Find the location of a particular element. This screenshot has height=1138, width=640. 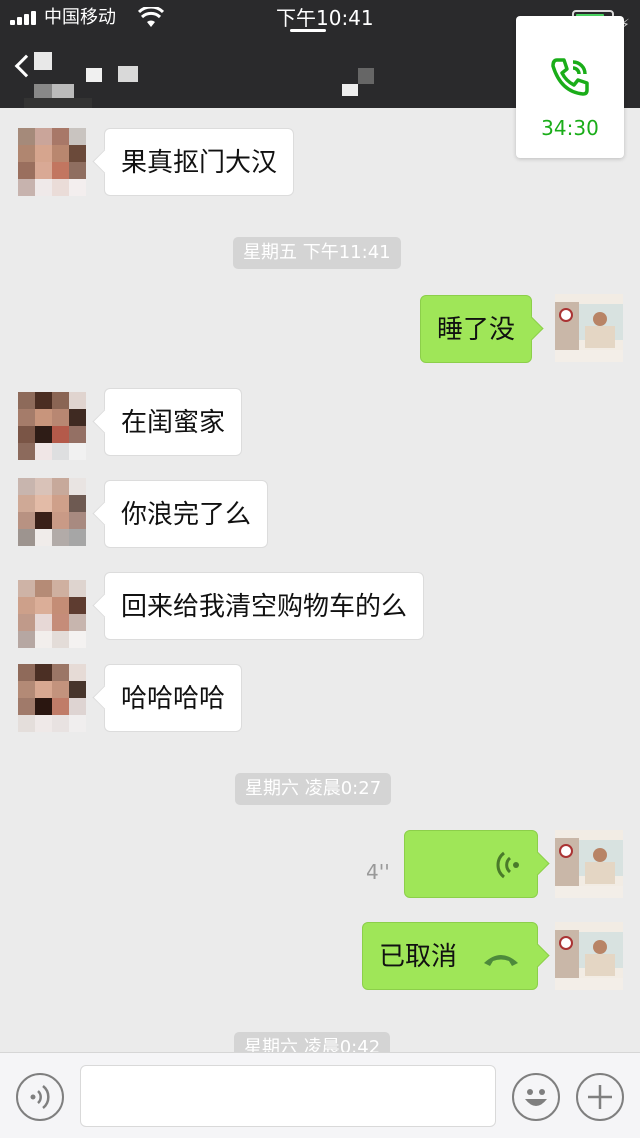

message-input is located at coordinates (288, 1096).